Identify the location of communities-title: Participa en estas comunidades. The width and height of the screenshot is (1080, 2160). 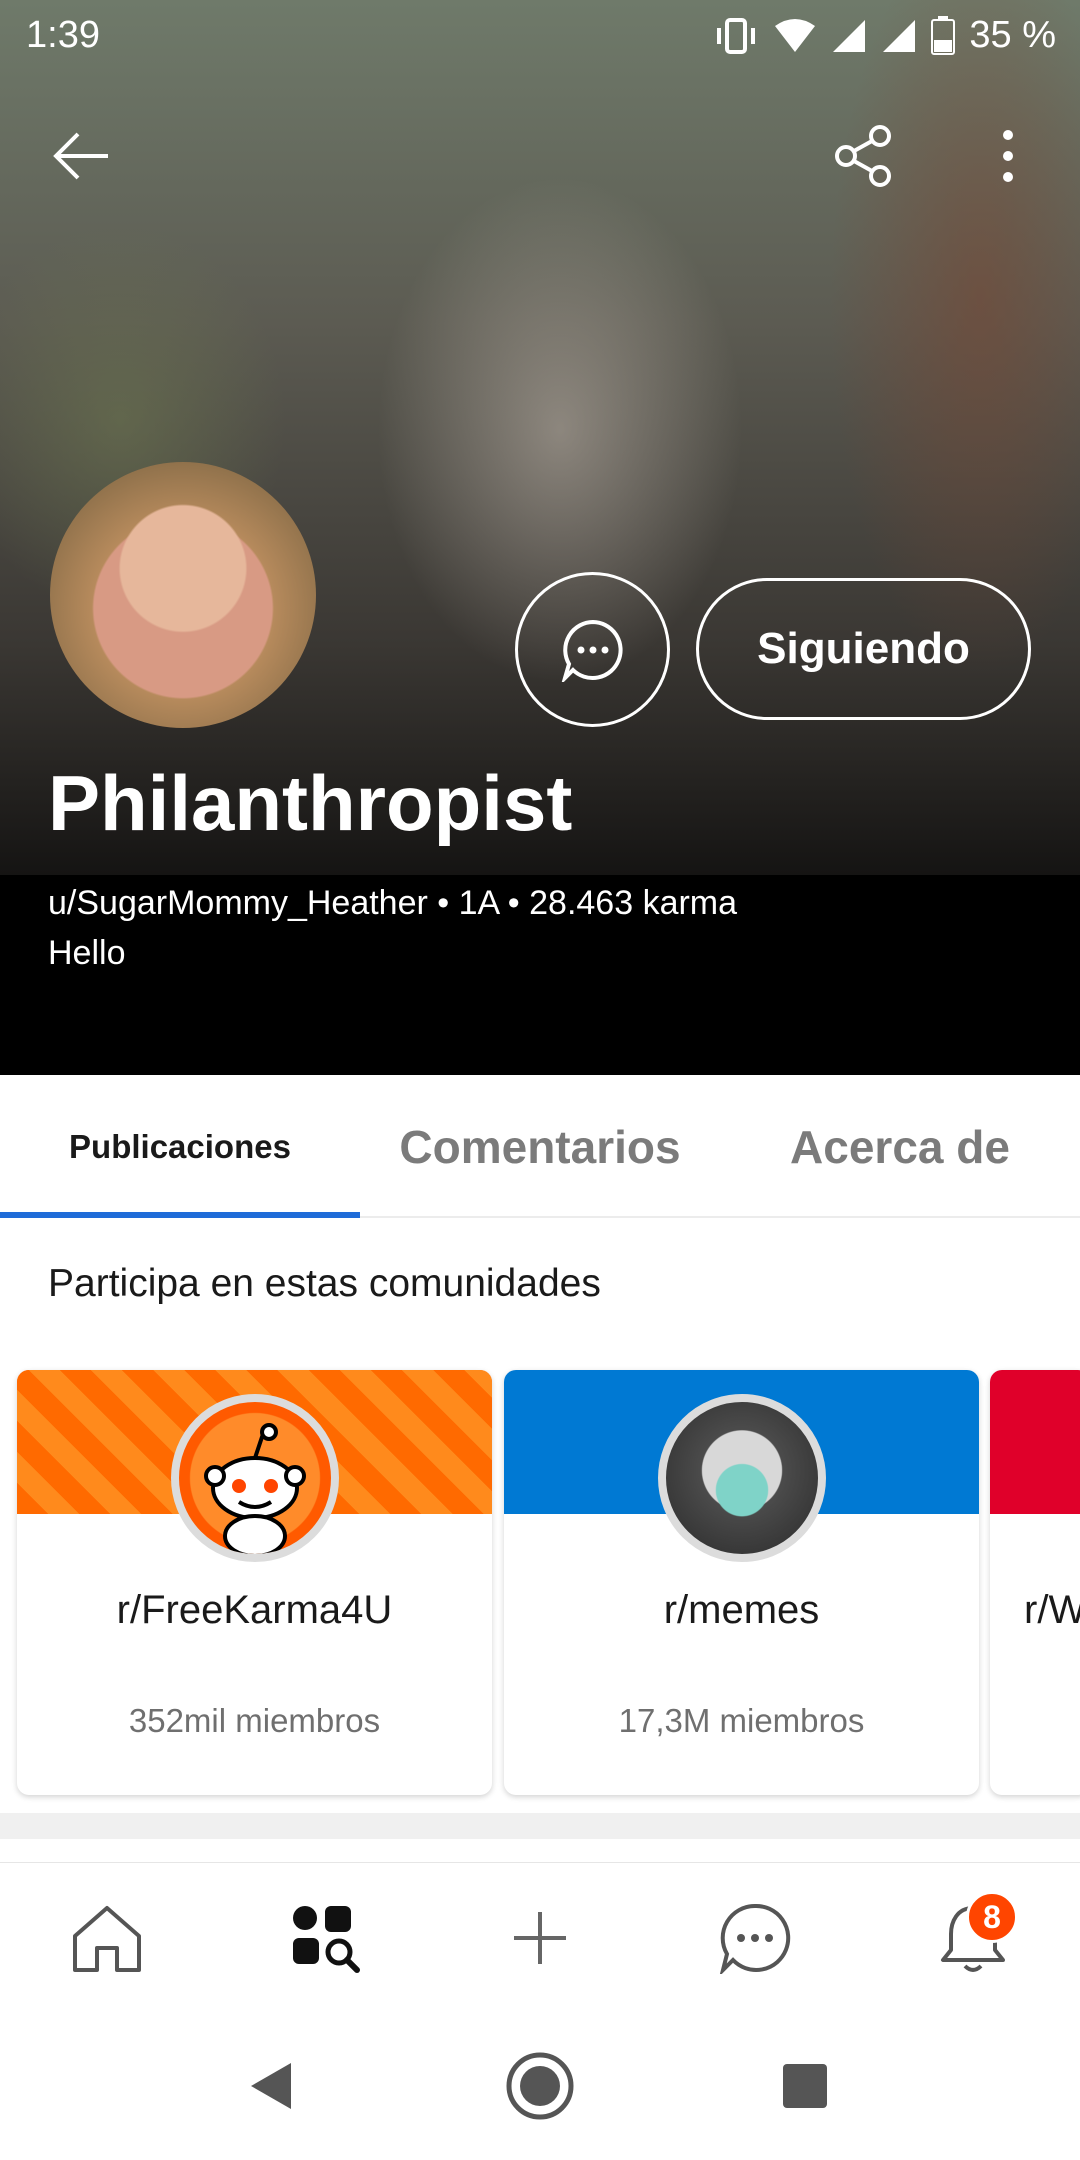
(324, 1283).